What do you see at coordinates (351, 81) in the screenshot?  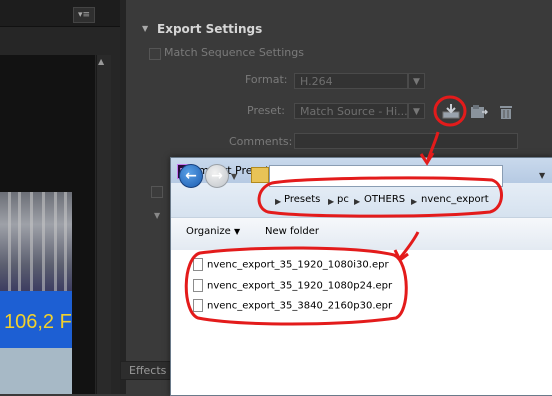 I see `format-select: H.264` at bounding box center [351, 81].